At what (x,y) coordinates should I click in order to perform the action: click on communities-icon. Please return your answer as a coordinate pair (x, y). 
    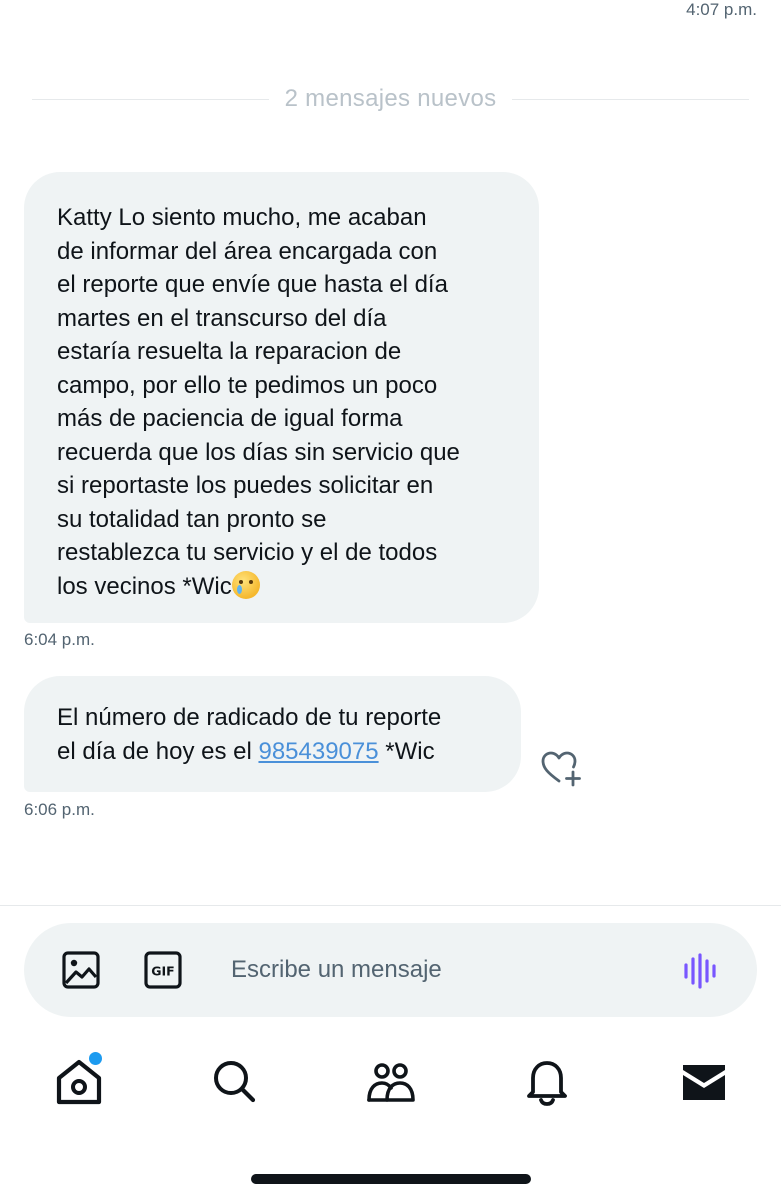
    Looking at the image, I should click on (391, 1082).